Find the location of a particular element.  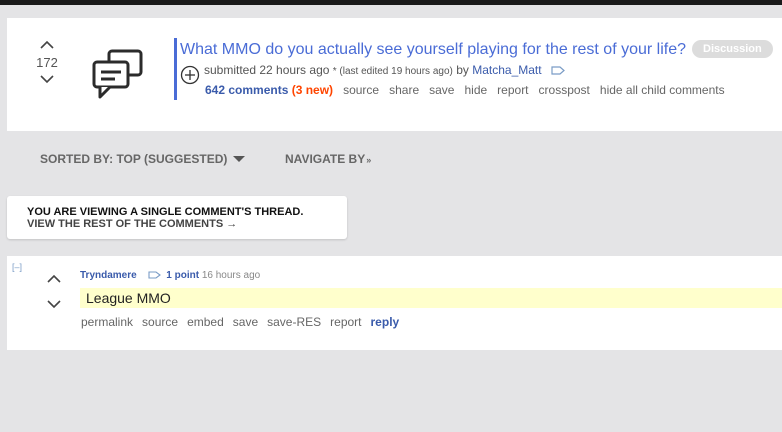

comment-vote is located at coordinates (54, 300).